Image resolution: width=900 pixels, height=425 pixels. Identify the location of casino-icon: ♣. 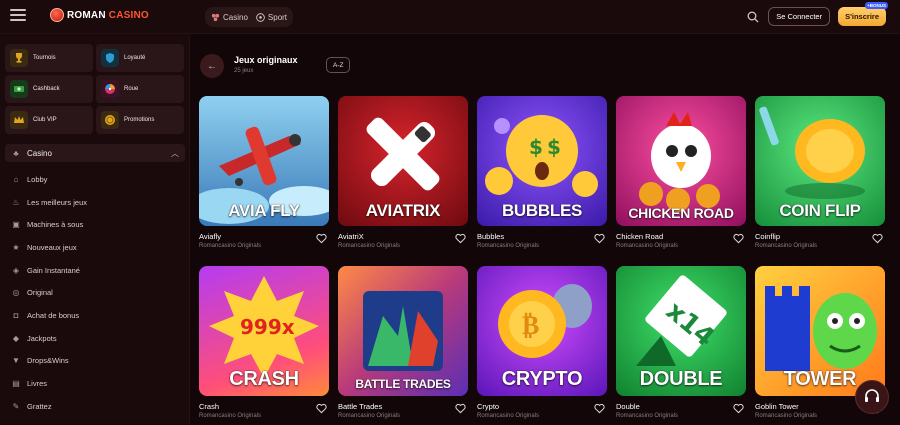
(16, 153).